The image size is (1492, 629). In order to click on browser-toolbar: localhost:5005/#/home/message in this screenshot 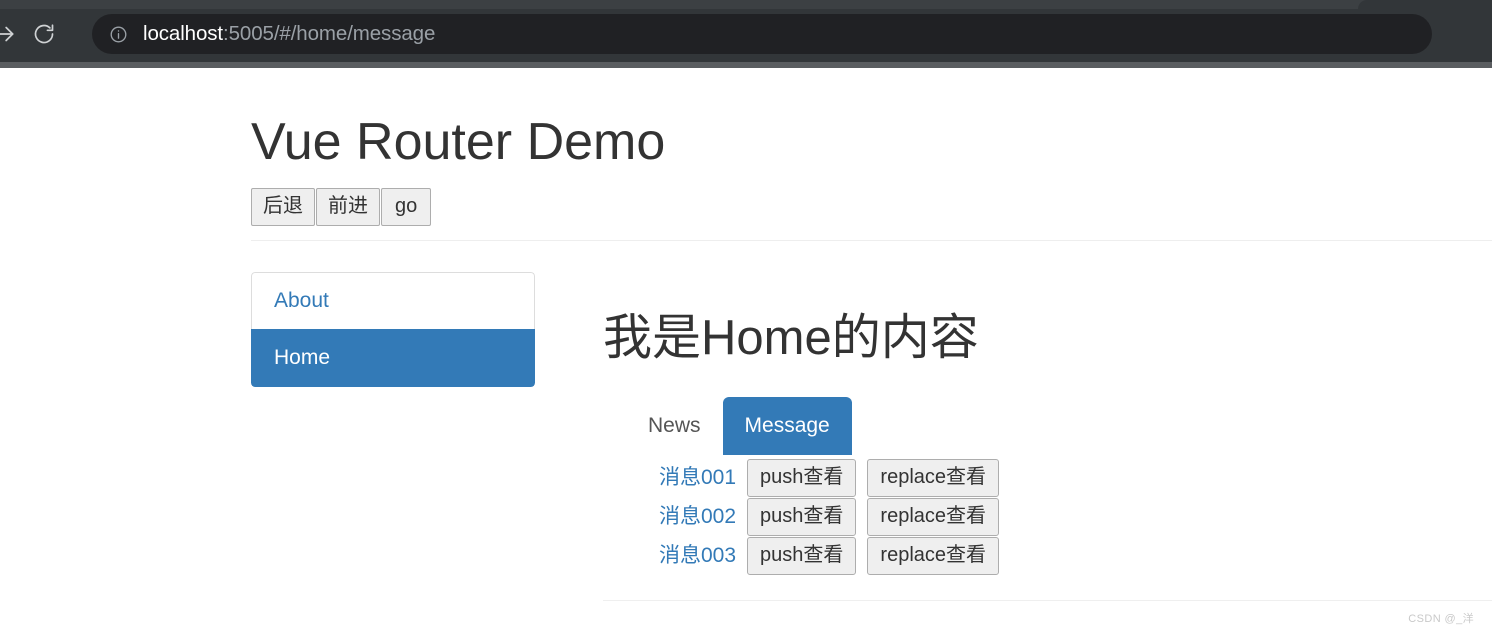, I will do `click(746, 34)`.